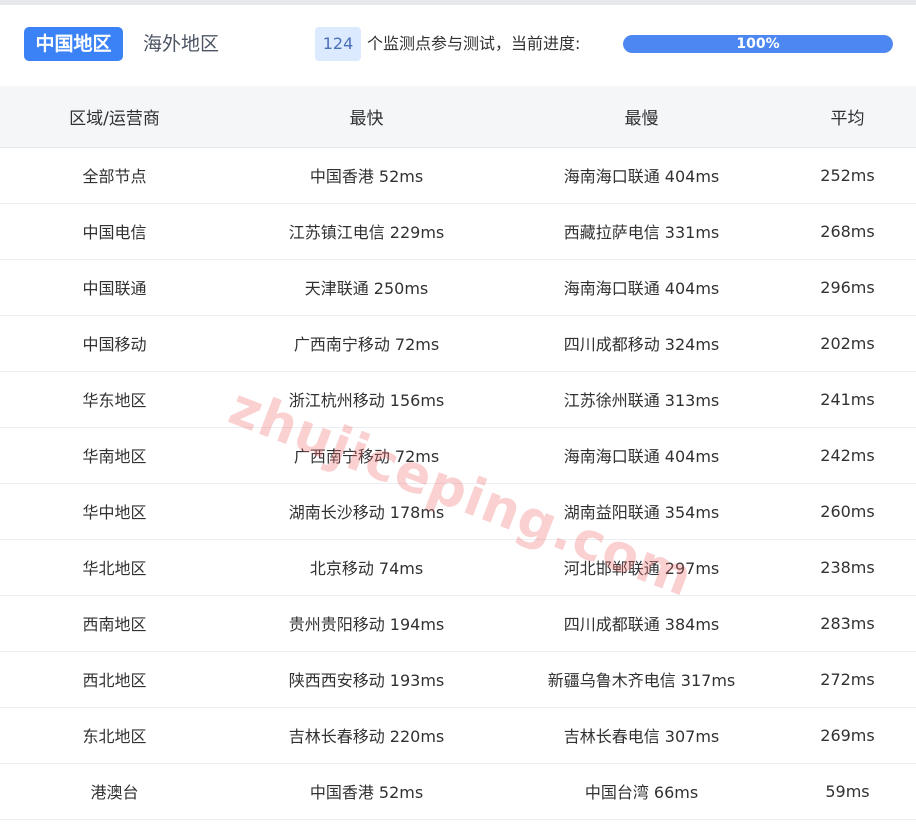 This screenshot has height=830, width=916. I want to click on slowest-cell: 中国台湾 66ms, so click(641, 791).